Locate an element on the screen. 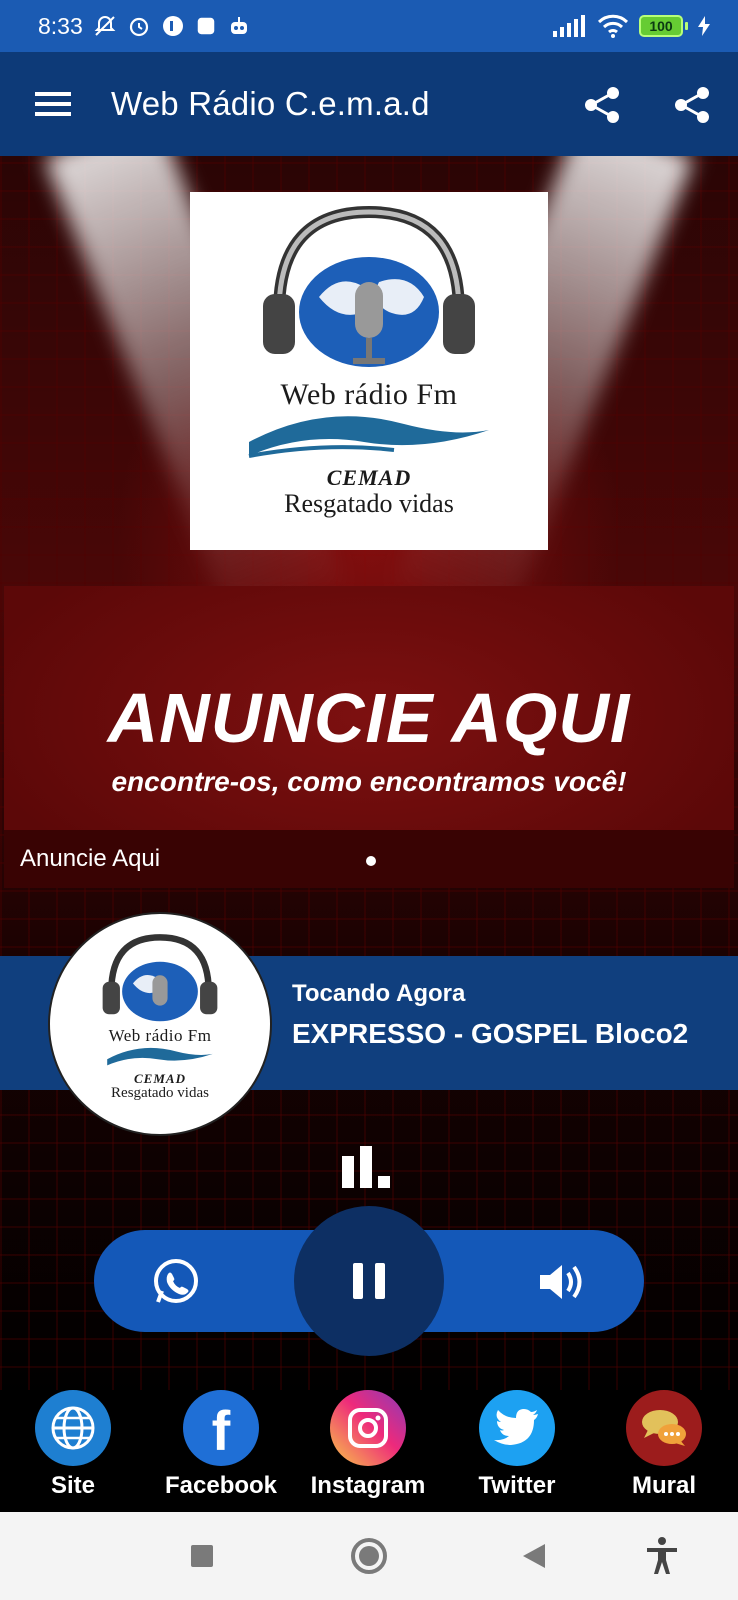 The width and height of the screenshot is (738, 1600). battery-icon: 100 is located at coordinates (663, 26).